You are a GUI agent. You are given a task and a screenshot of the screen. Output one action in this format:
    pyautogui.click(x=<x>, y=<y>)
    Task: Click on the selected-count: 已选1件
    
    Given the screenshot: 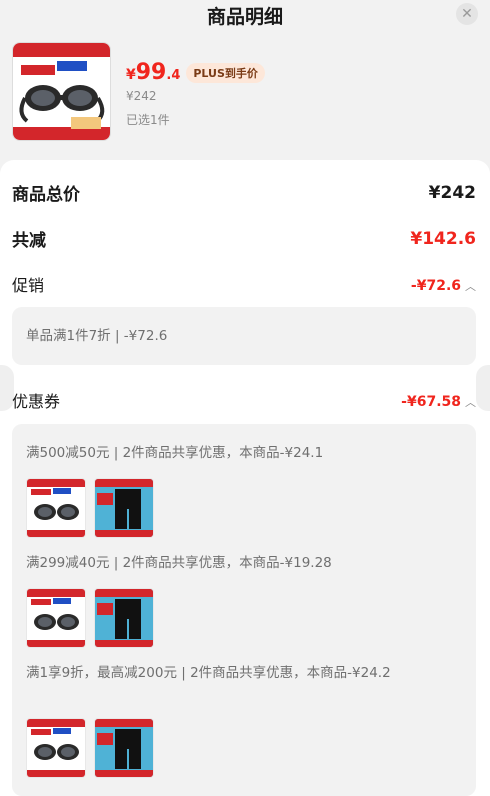 What is the action you would take?
    pyautogui.click(x=148, y=120)
    